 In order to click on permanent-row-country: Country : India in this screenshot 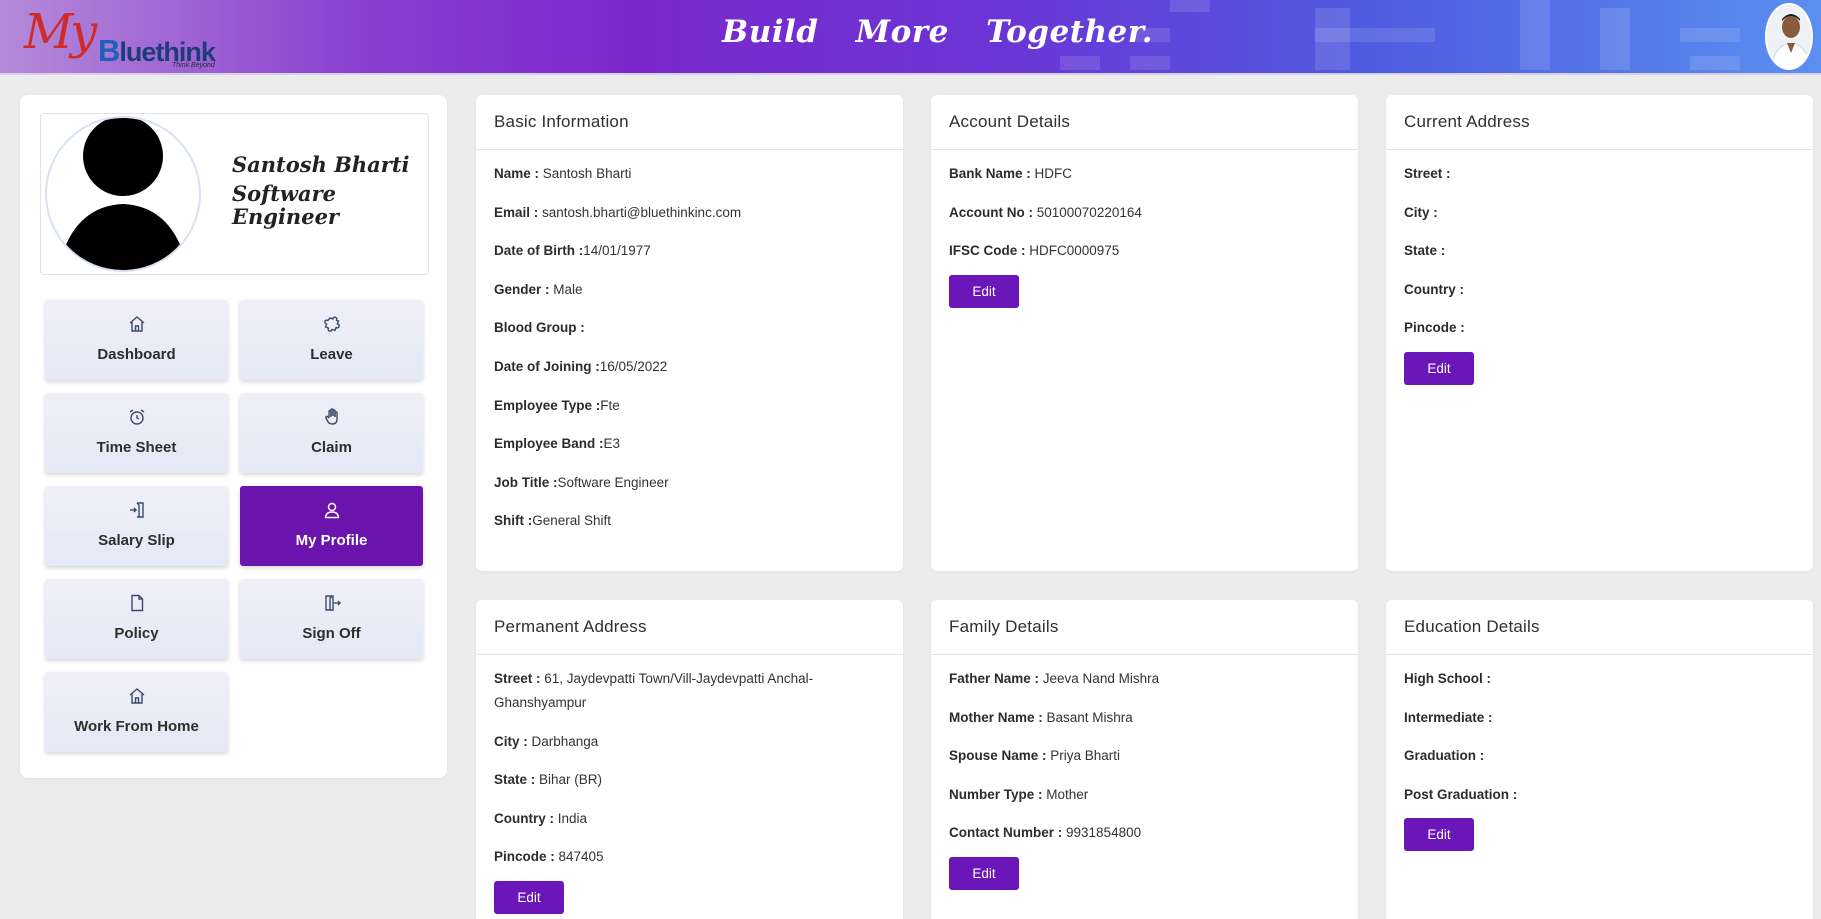, I will do `click(541, 818)`.